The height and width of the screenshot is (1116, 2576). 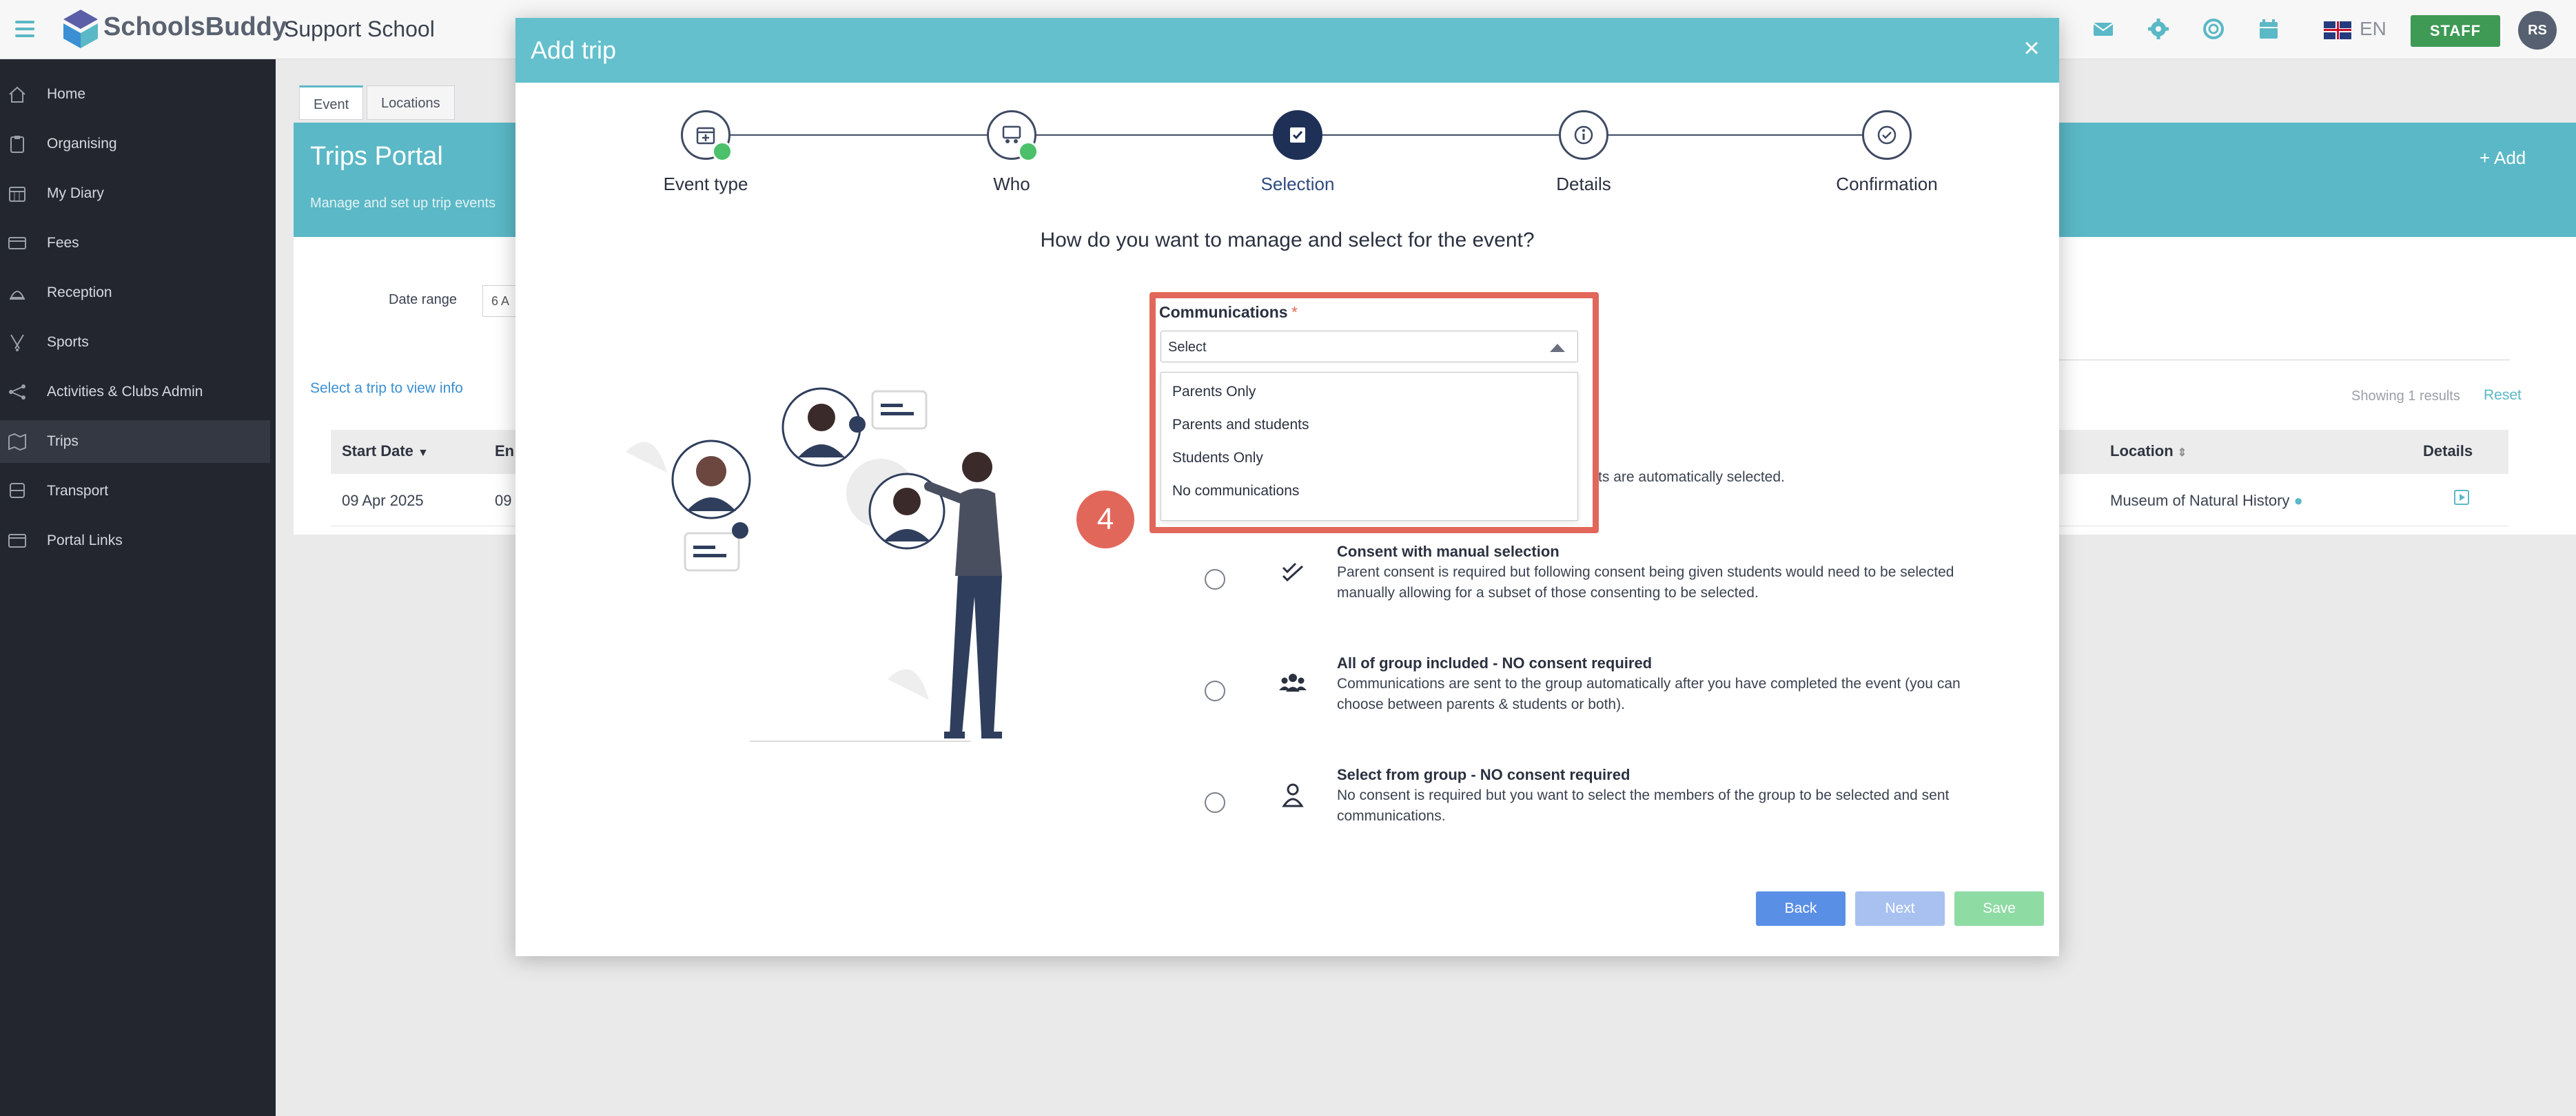 What do you see at coordinates (1887, 184) in the screenshot?
I see `step-label-confirmation: Confirmation` at bounding box center [1887, 184].